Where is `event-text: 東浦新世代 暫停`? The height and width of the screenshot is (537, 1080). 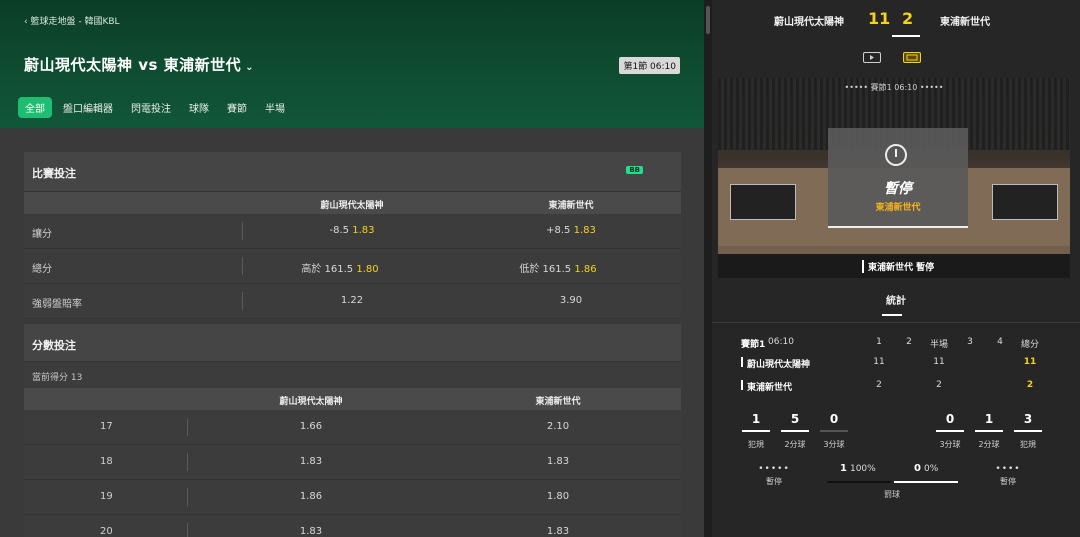 event-text: 東浦新世代 暫停 is located at coordinates (898, 266).